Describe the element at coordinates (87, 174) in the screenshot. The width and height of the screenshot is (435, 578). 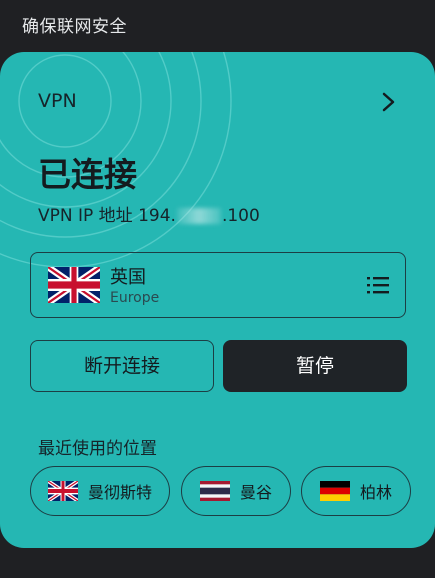
I see `connection-status: 已连接` at that location.